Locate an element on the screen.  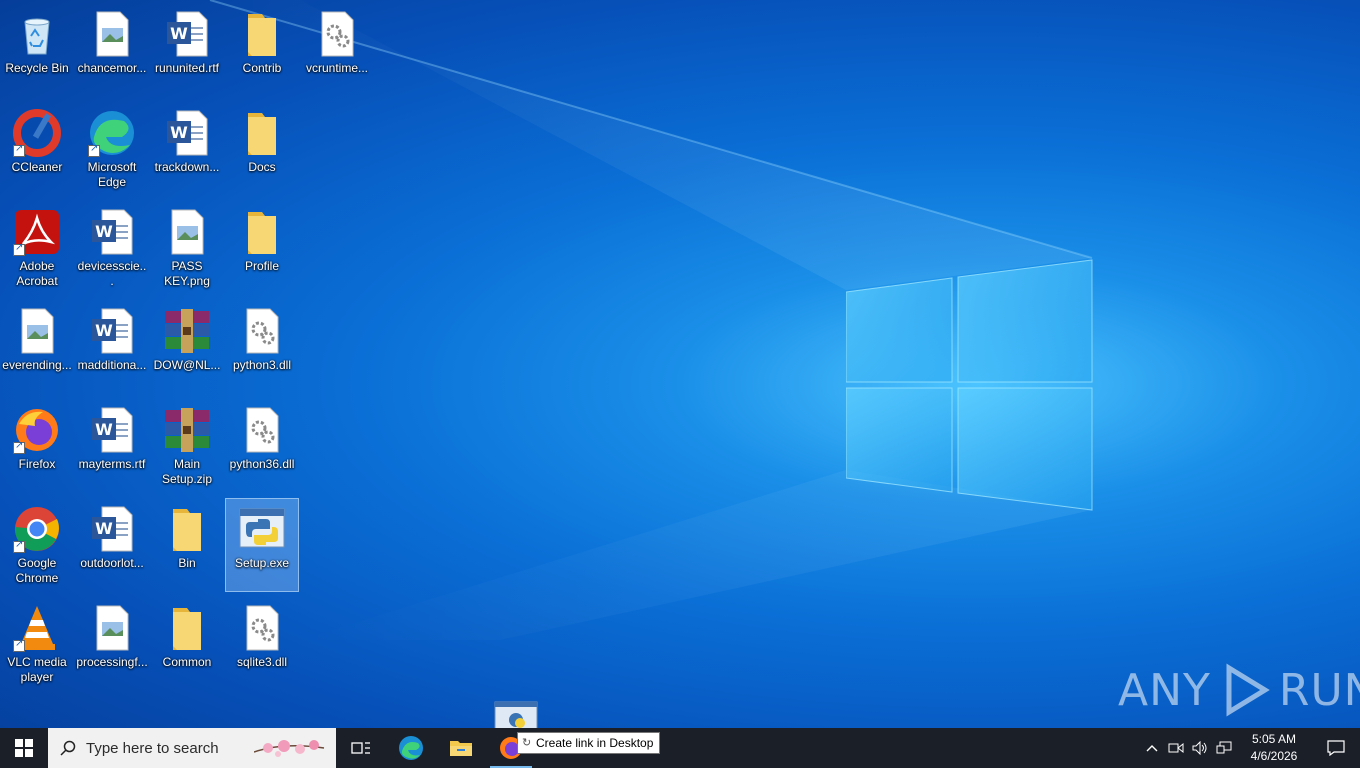
desktop-icon-sqlite3-dll: sqlite3.dll is located at coordinates (262, 644).